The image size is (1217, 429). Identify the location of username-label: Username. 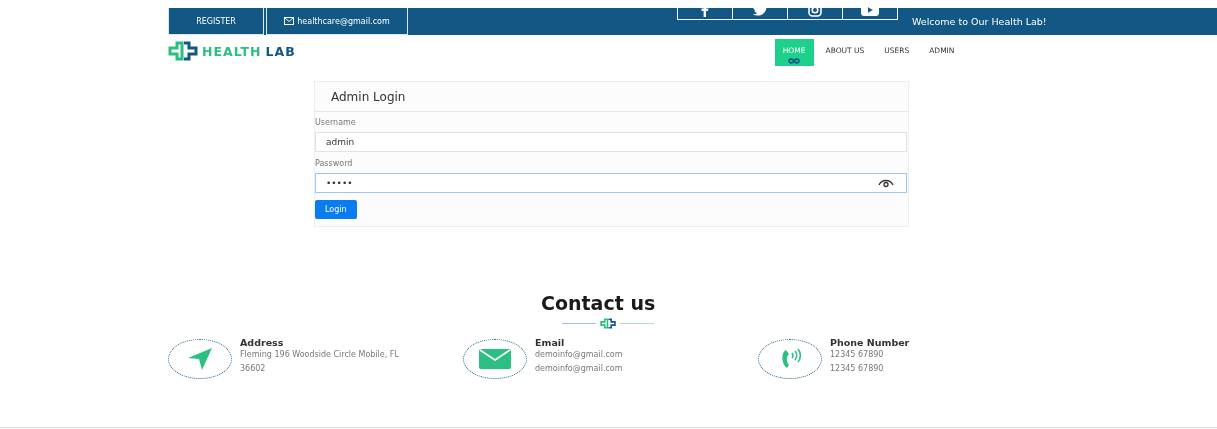
(335, 122).